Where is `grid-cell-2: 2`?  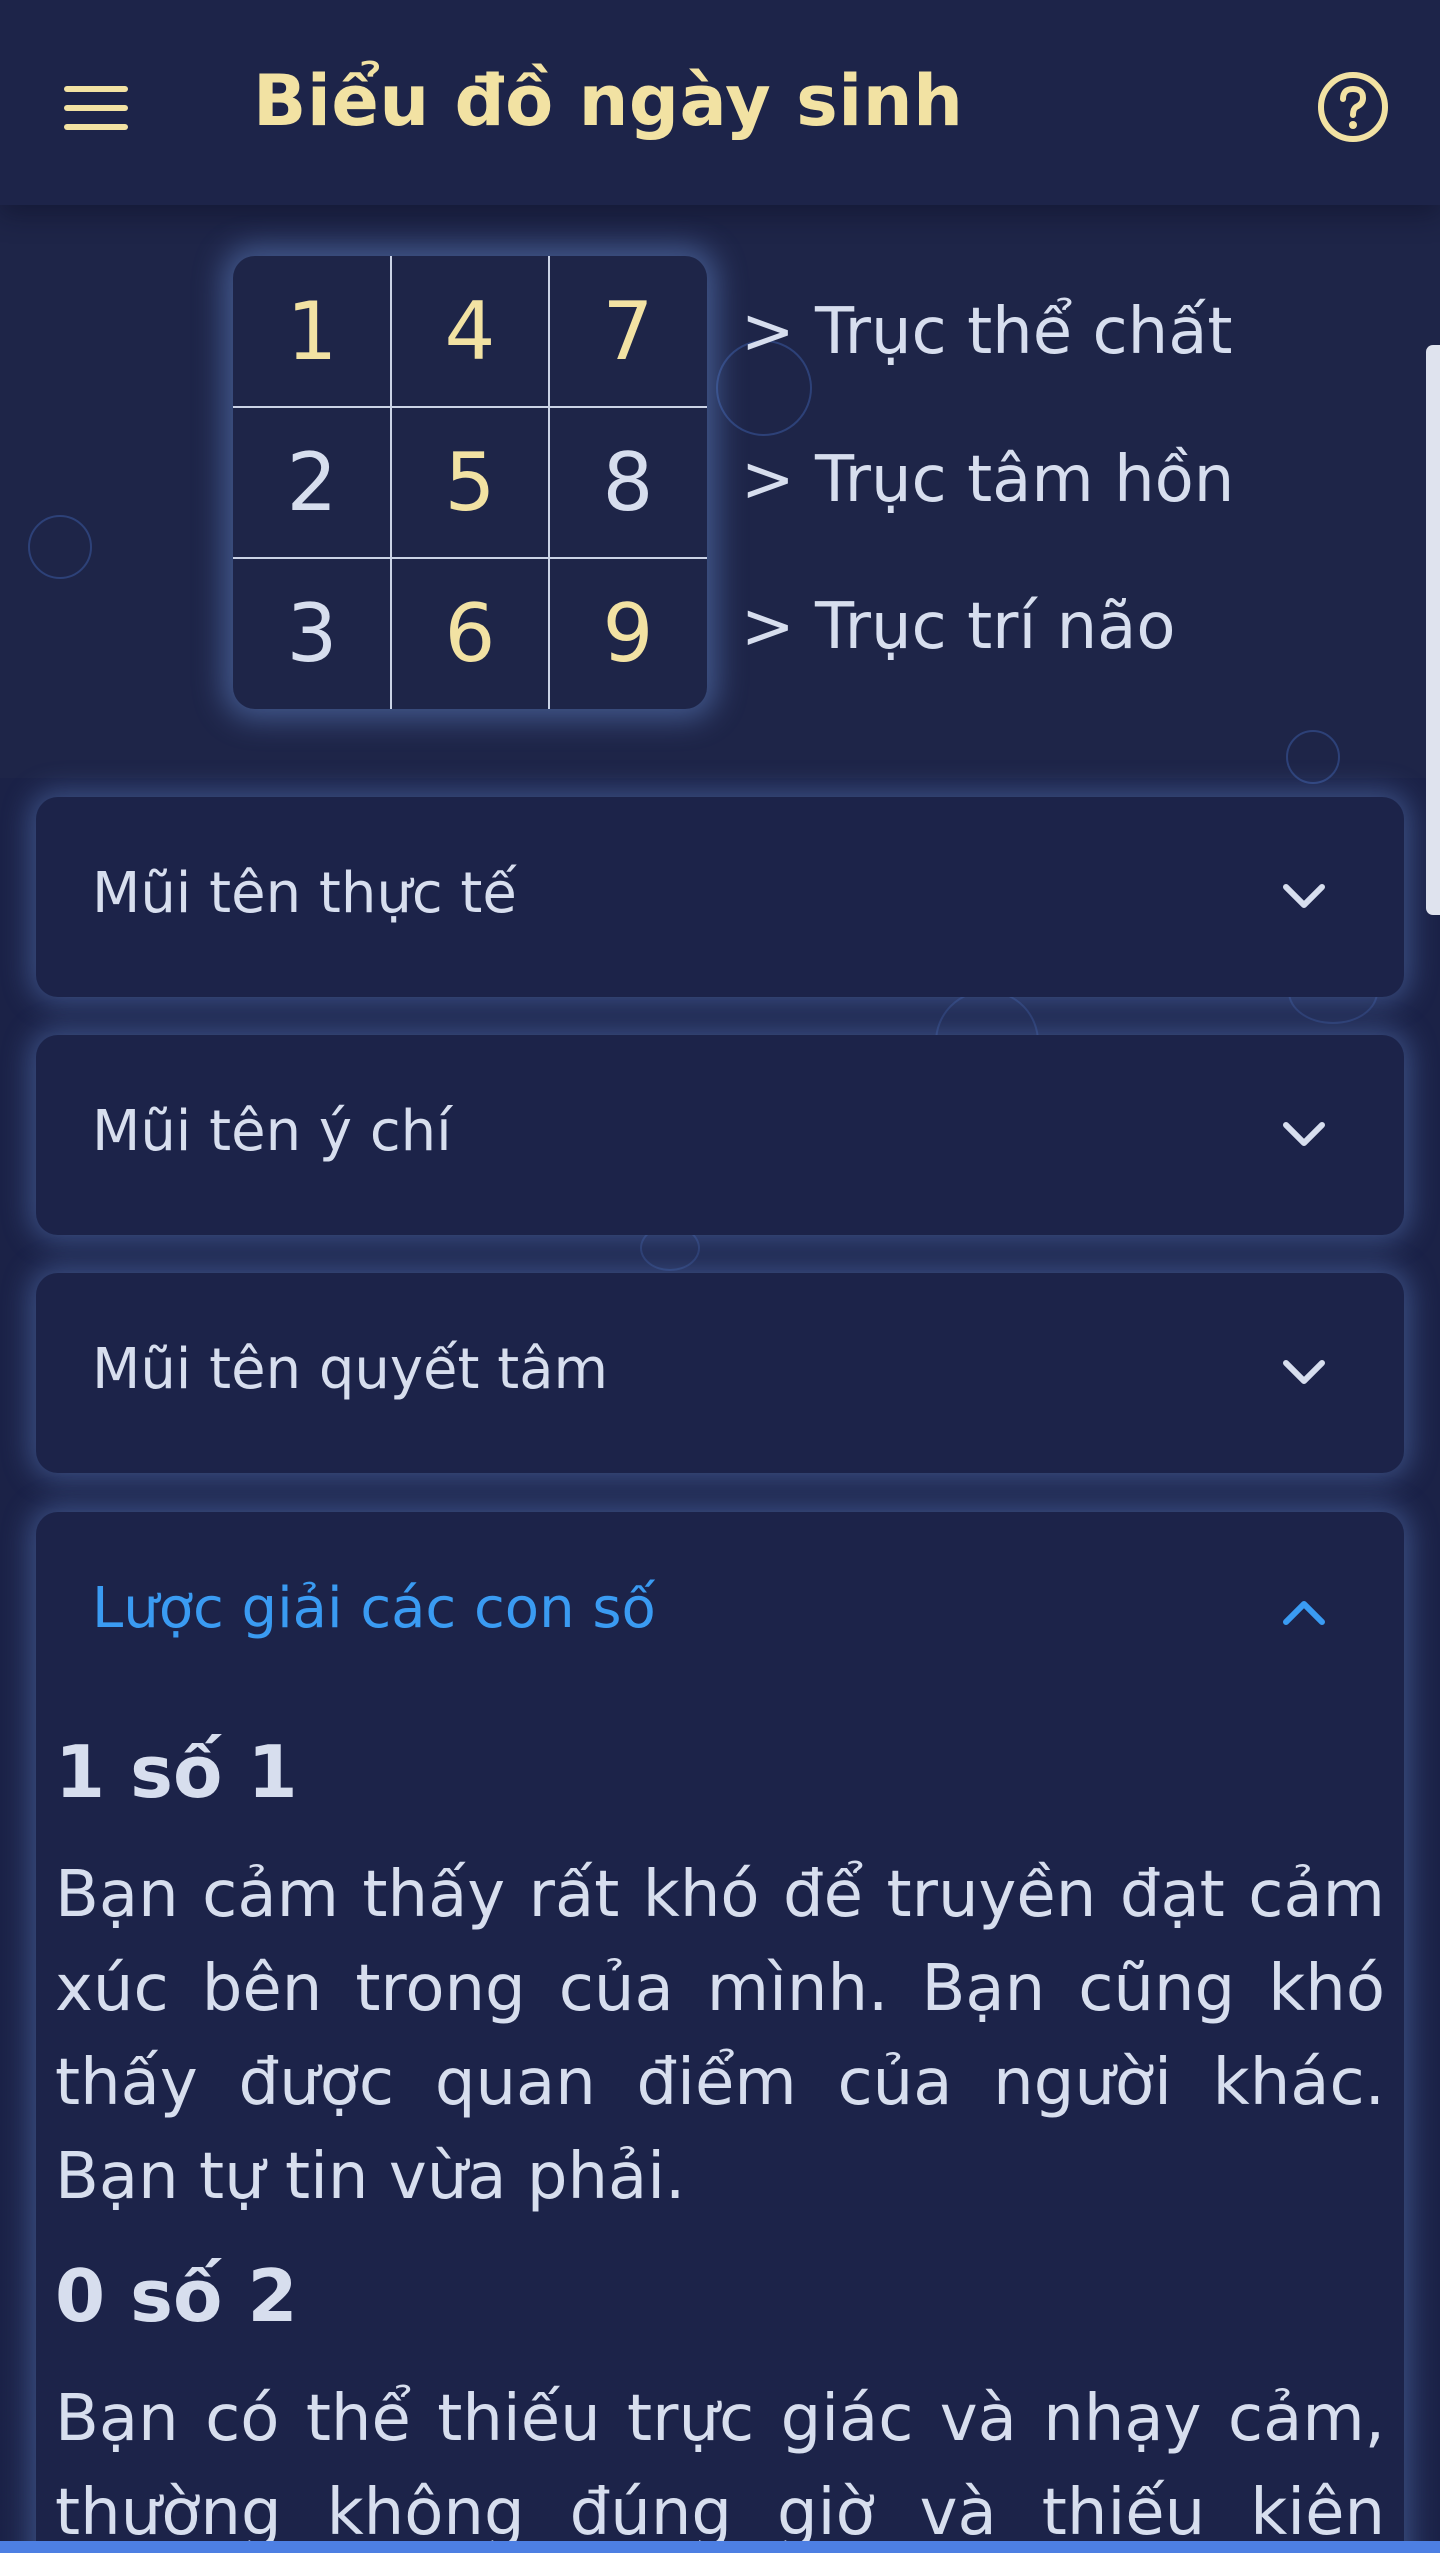
grid-cell-2: 2 is located at coordinates (312, 482).